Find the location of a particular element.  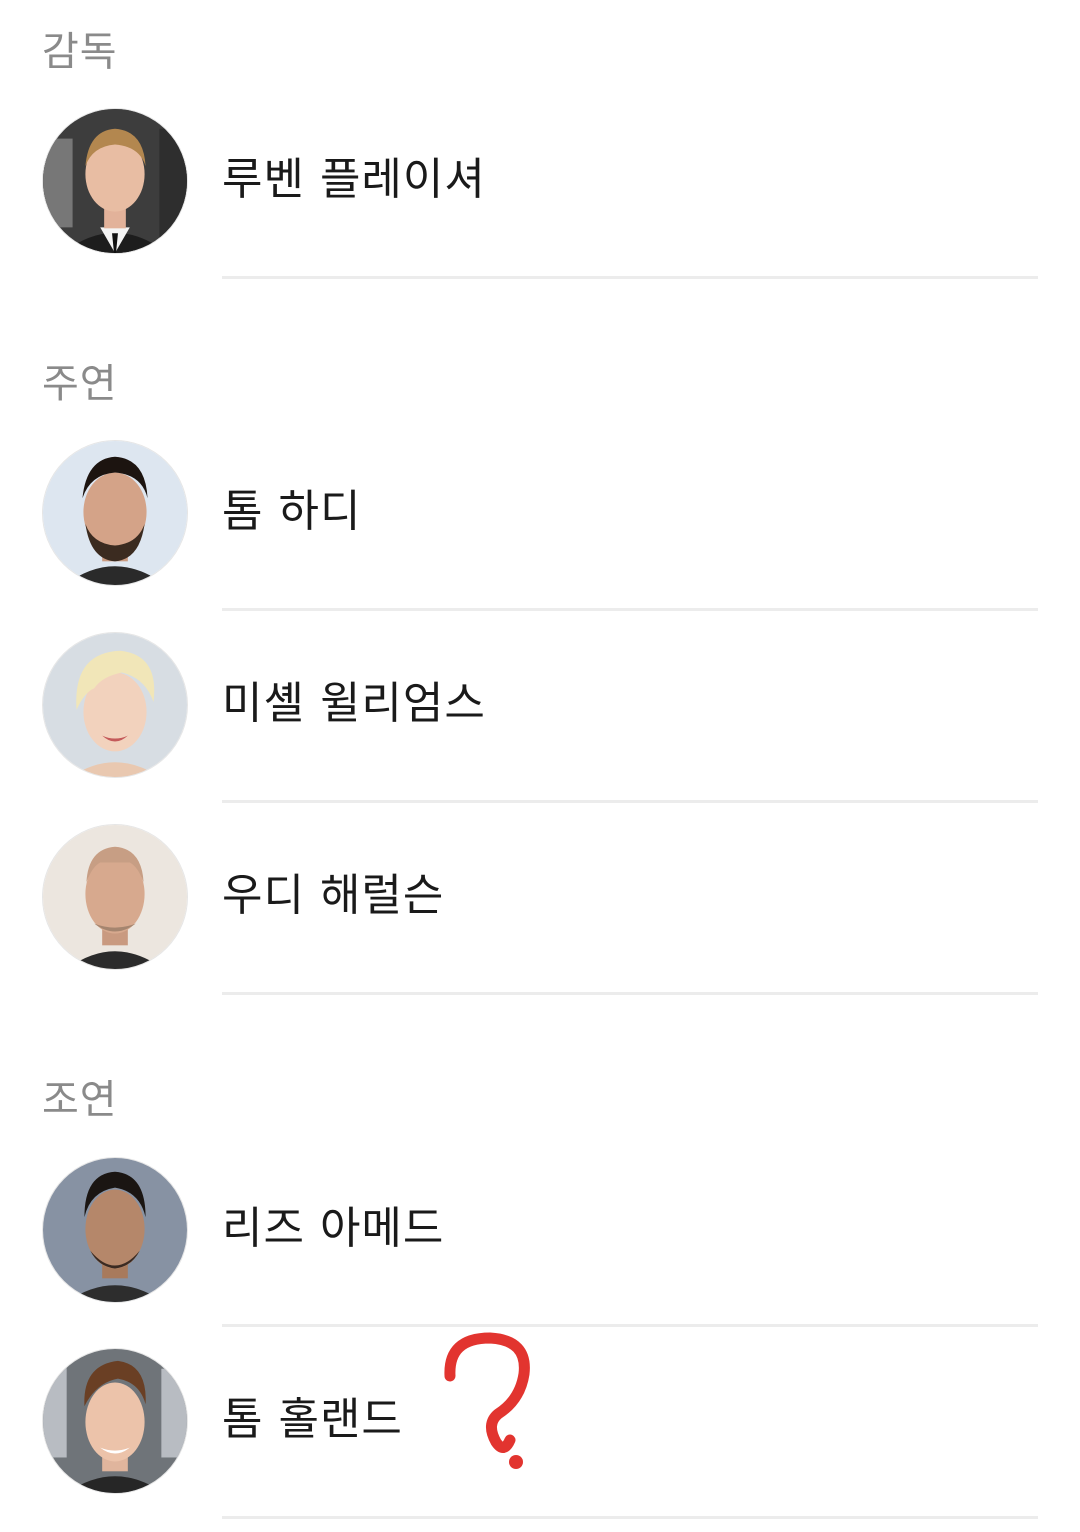

person-name: 미셸 윌리엄스 is located at coordinates (354, 703).